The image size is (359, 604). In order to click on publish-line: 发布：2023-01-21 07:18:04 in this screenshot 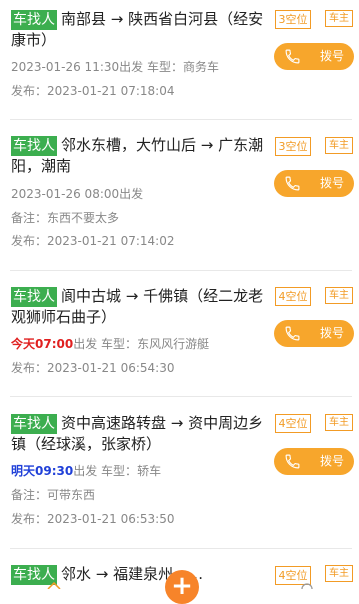, I will do `click(93, 91)`.